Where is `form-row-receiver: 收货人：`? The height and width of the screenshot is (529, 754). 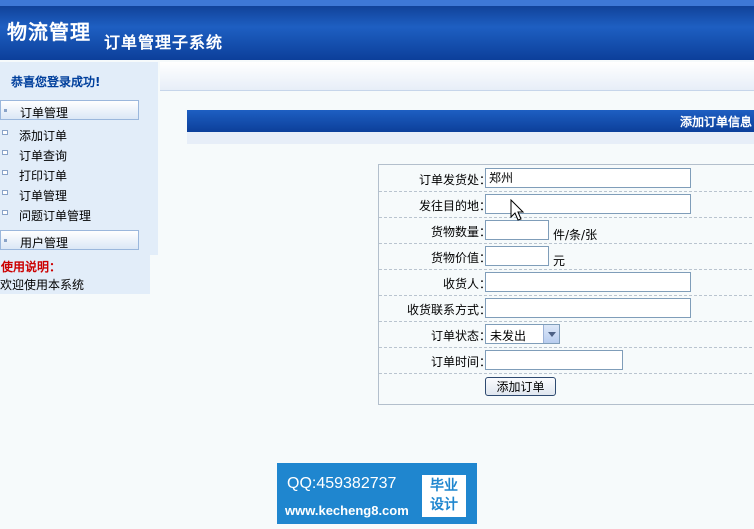 form-row-receiver: 收货人： is located at coordinates (566, 282).